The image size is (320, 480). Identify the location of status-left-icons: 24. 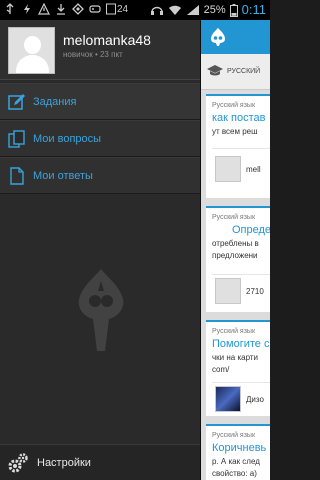
(66, 8).